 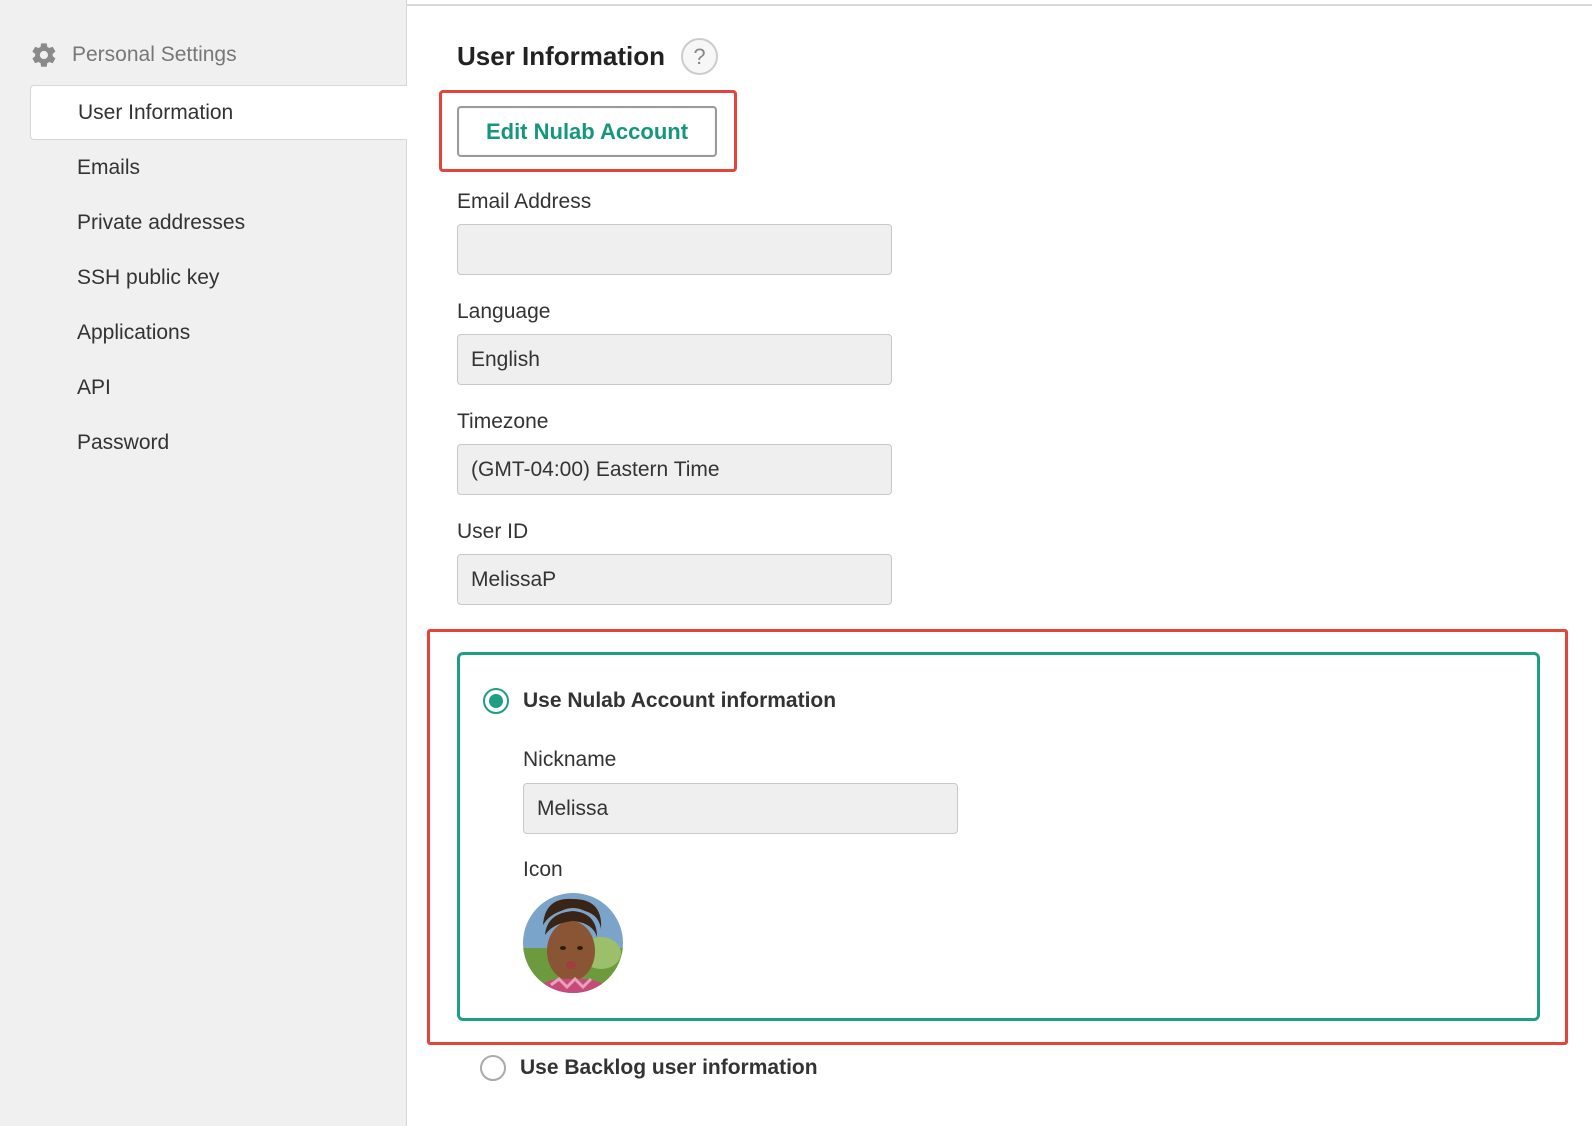 What do you see at coordinates (218, 332) in the screenshot?
I see `sidebar-item-applications: Applications` at bounding box center [218, 332].